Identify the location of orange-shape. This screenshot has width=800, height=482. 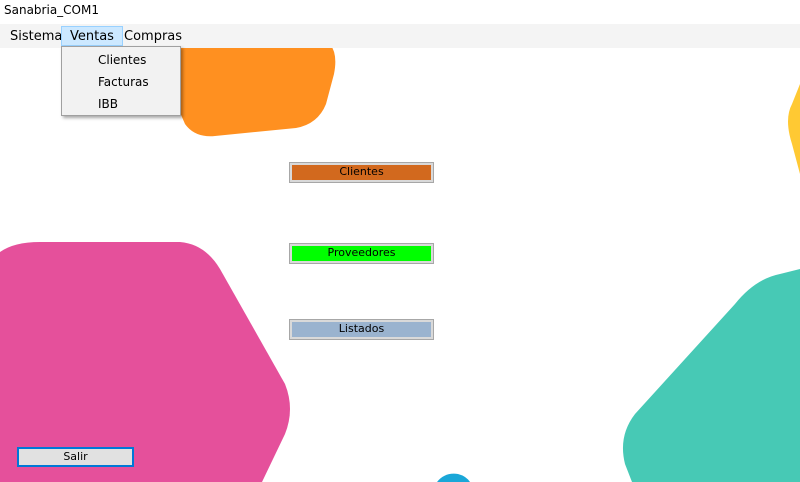
(252, 90).